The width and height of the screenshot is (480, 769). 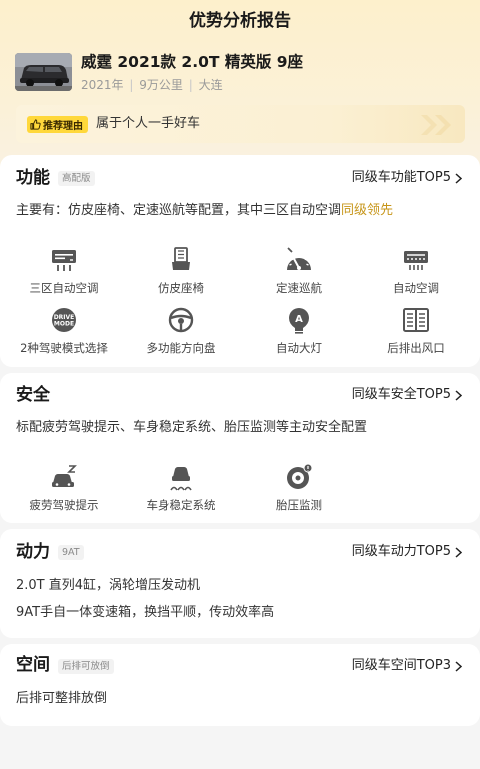 I want to click on car-thumbnail, so click(x=43, y=72).